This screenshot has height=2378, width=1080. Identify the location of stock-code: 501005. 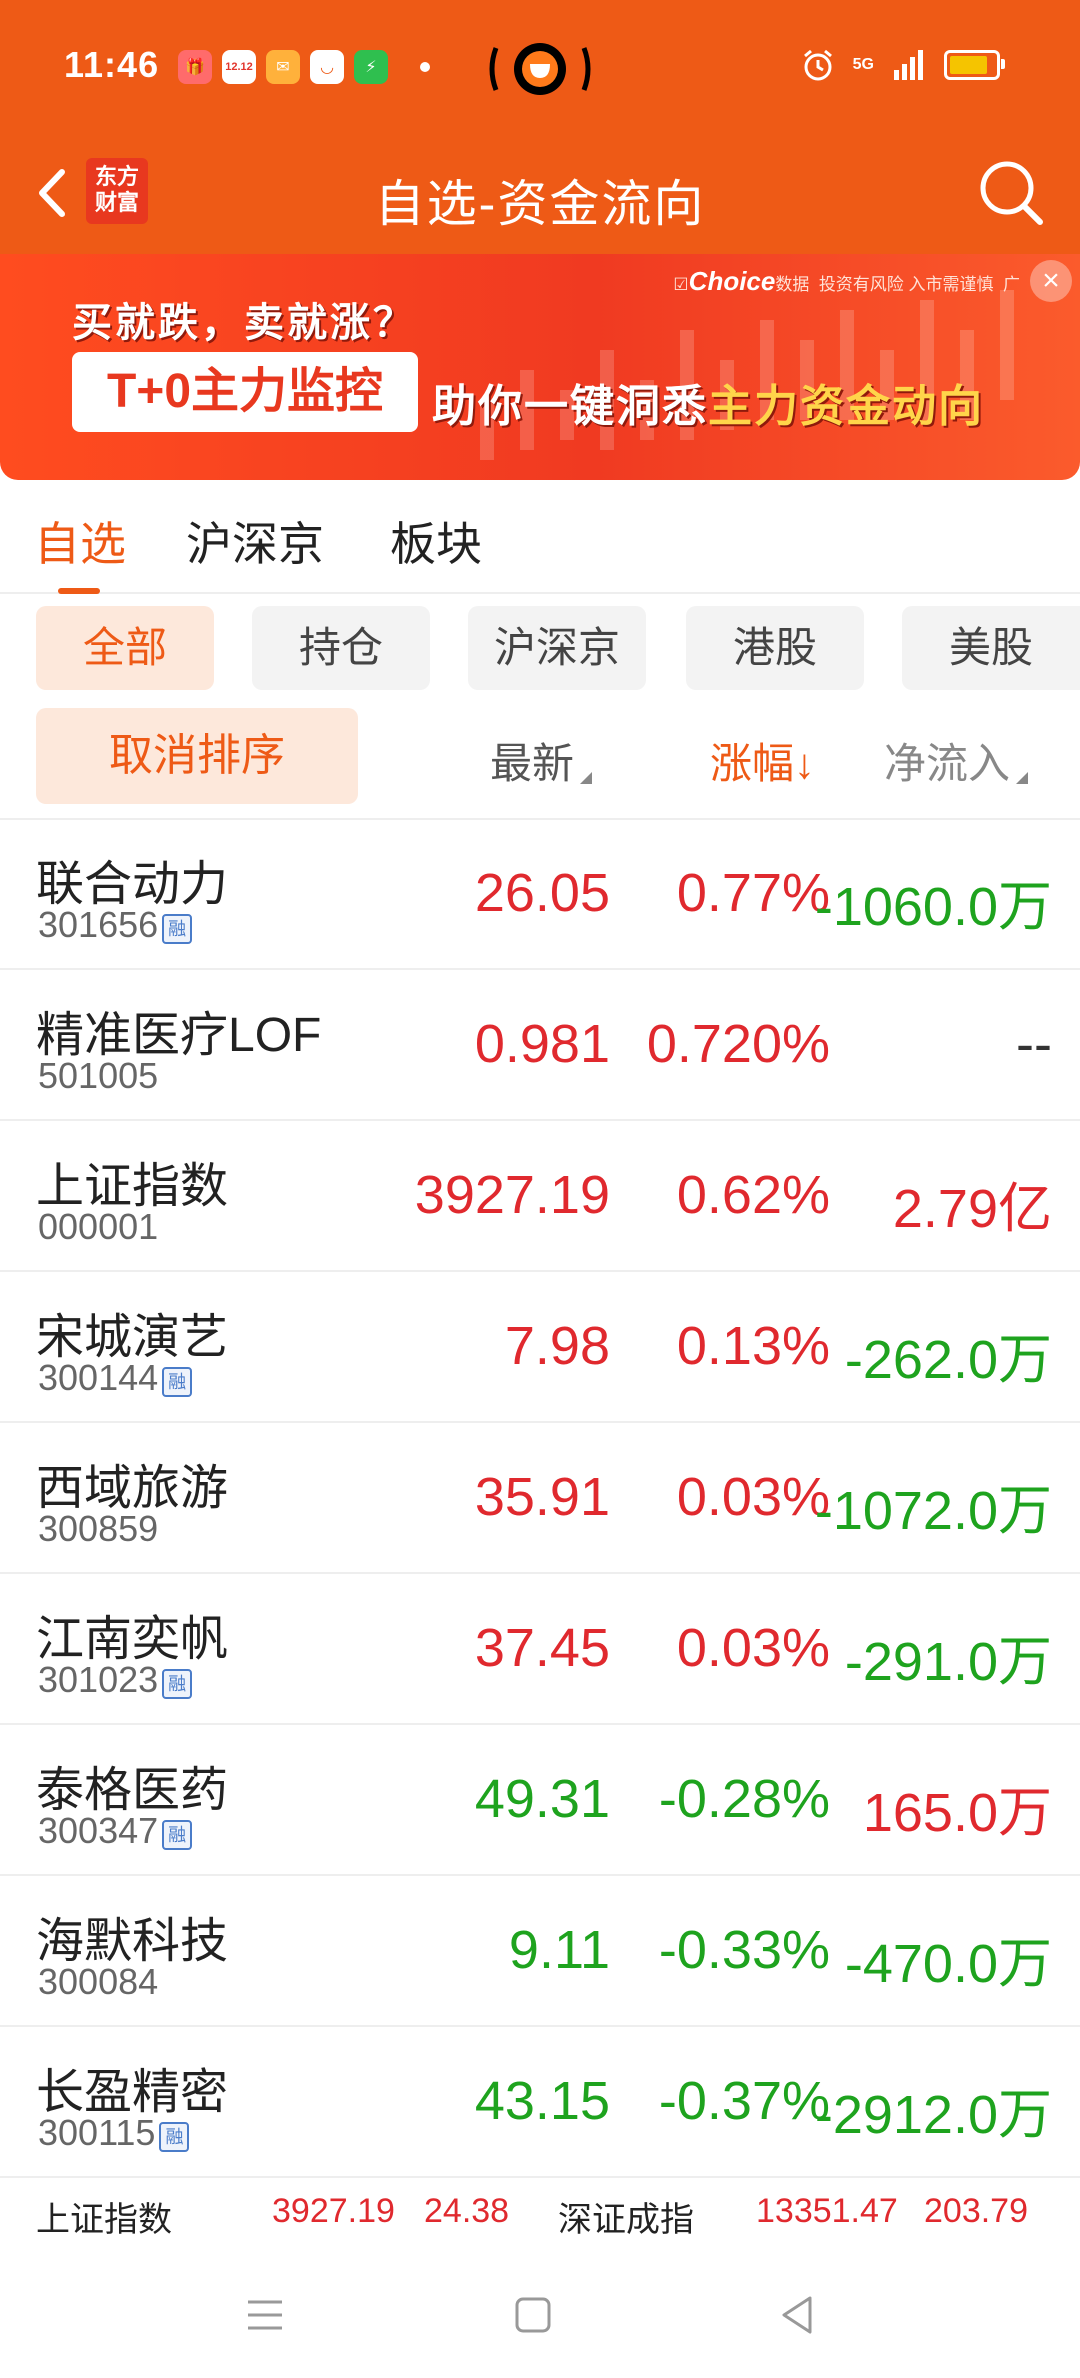
(98, 1076).